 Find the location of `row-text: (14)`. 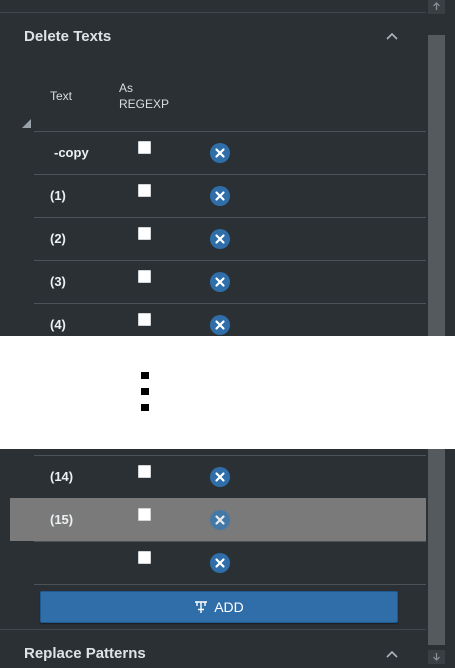

row-text: (14) is located at coordinates (61, 476).